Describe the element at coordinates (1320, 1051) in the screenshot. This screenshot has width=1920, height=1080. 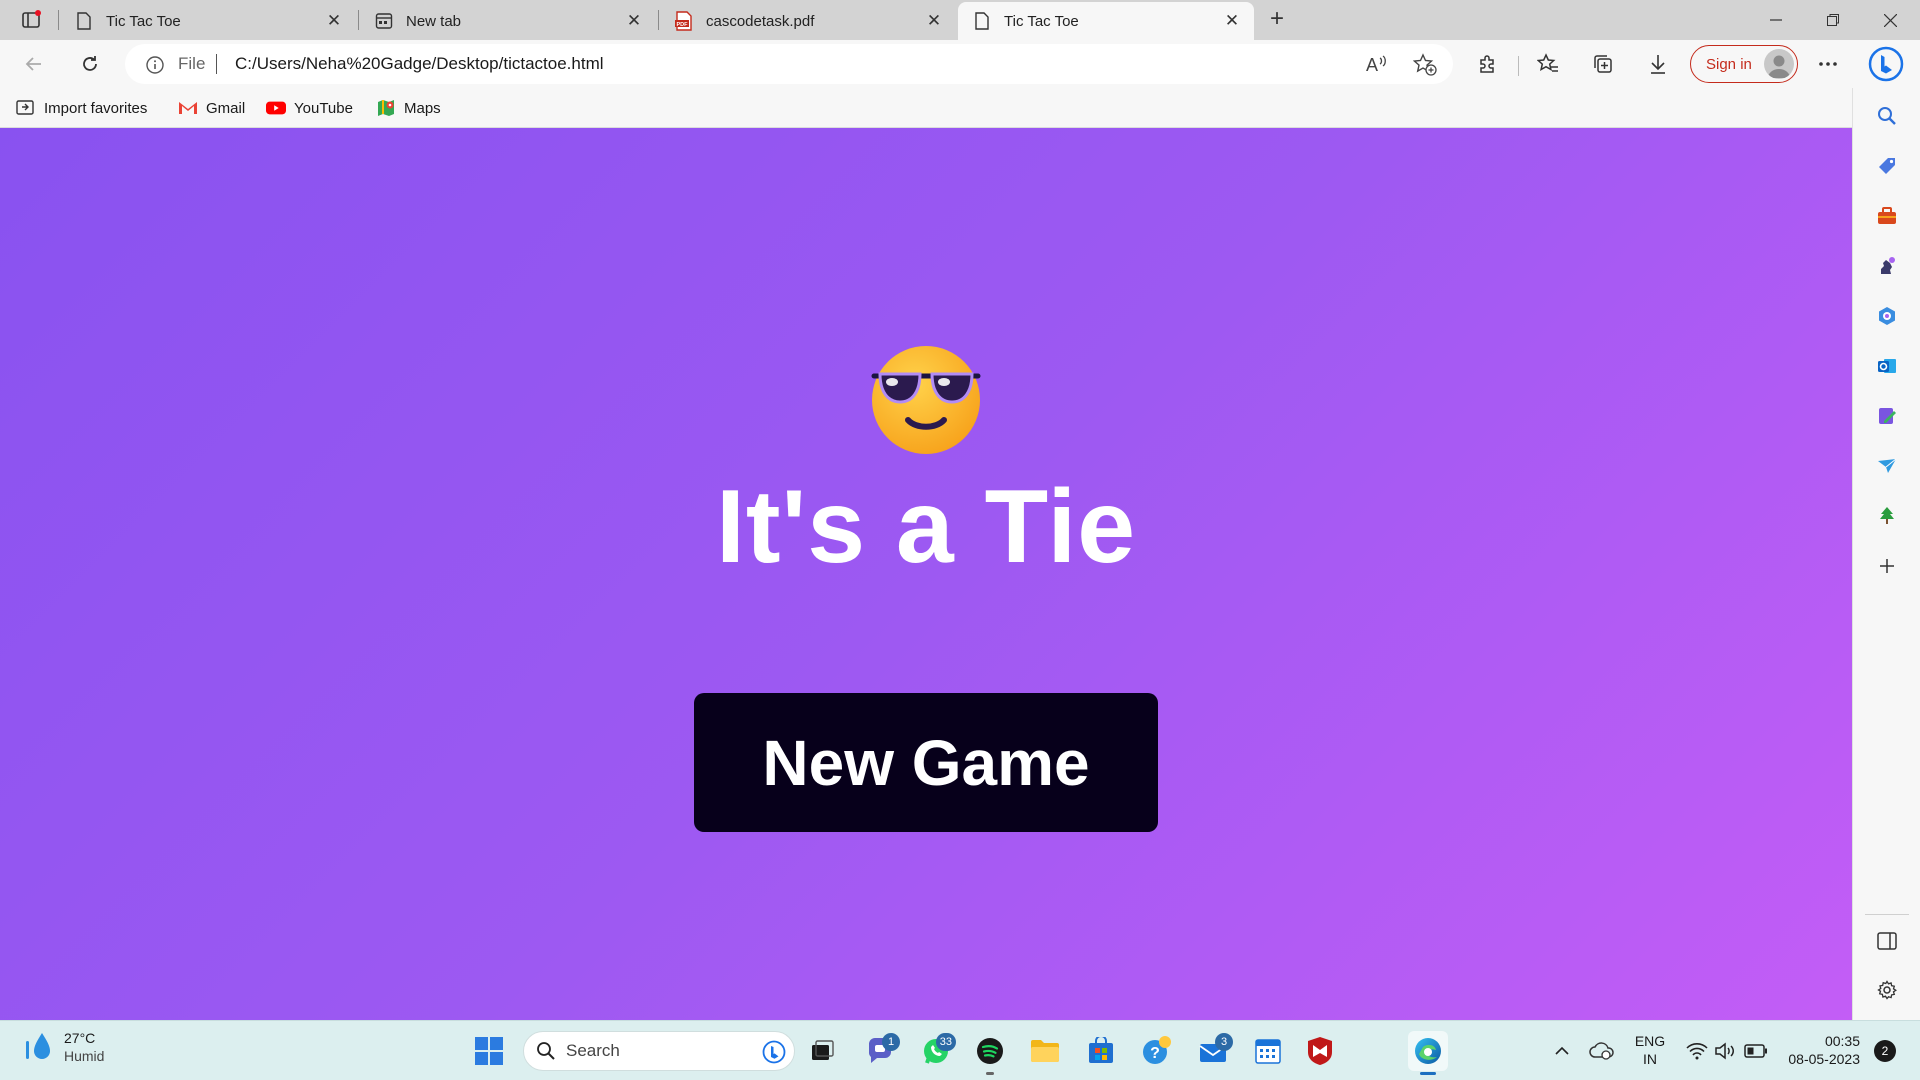
I see `mcafee-button` at that location.